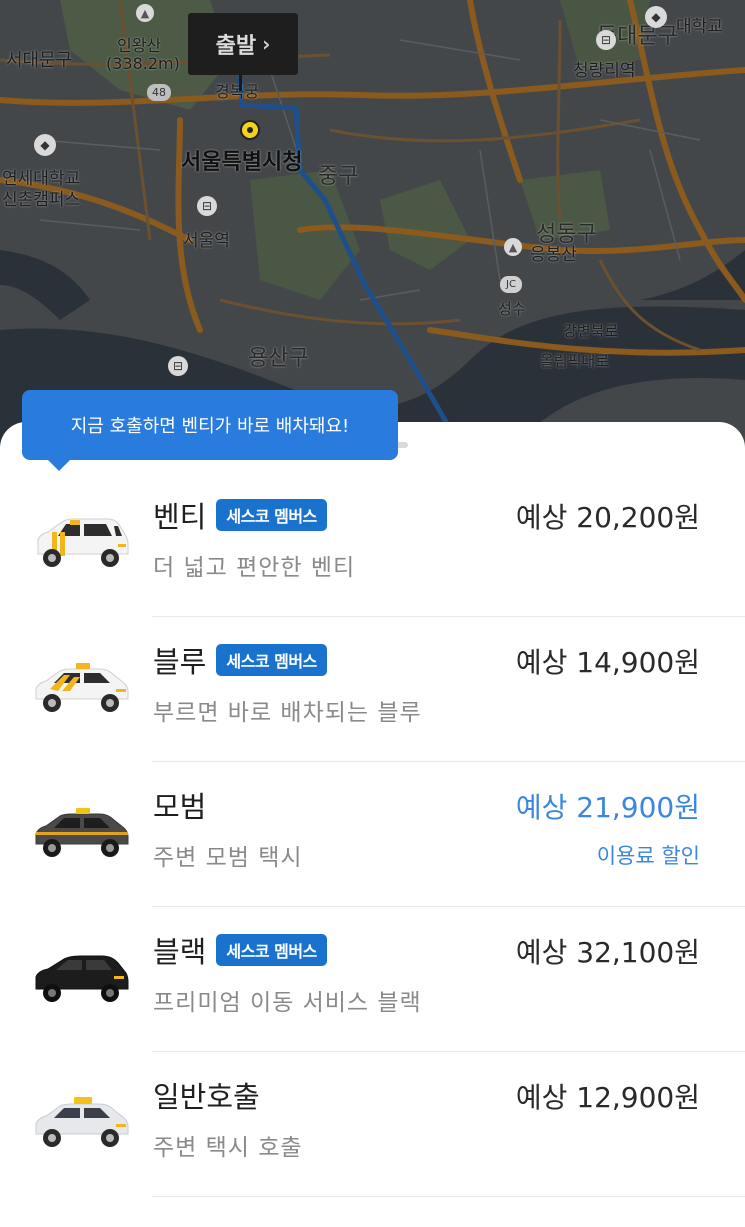 The image size is (745, 1227). What do you see at coordinates (372, 979) in the screenshot?
I see `ride-option-black: 블랙 세스코 멤버스 프리미엄 이동 서비스 블랙 예상 32,100원` at bounding box center [372, 979].